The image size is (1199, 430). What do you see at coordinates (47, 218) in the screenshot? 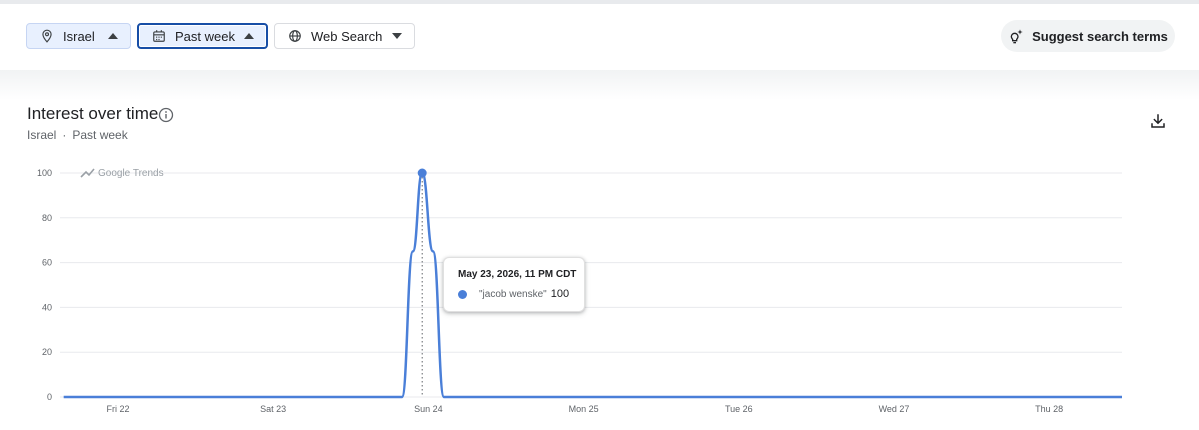
I see `y-tick-label: 80` at bounding box center [47, 218].